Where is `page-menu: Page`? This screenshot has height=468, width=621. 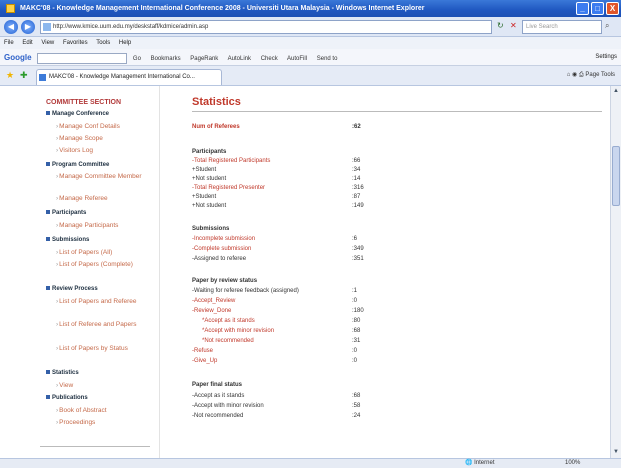 page-menu: Page is located at coordinates (592, 75).